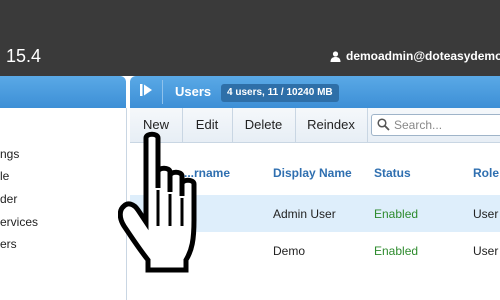  What do you see at coordinates (383, 127) in the screenshot?
I see `search-icon` at bounding box center [383, 127].